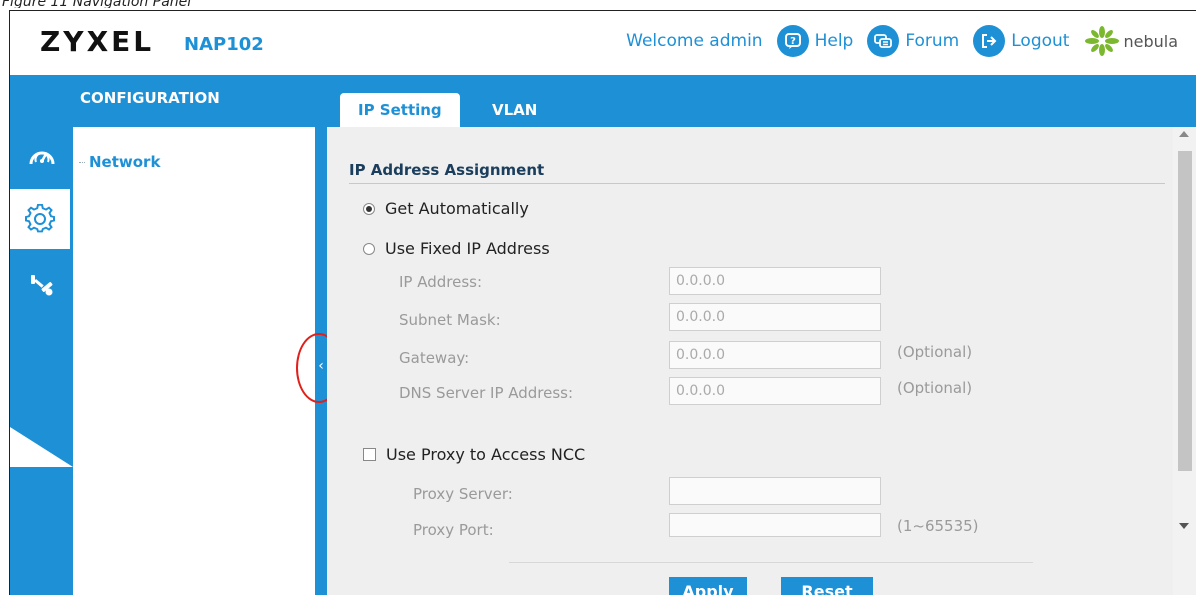 The height and width of the screenshot is (595, 1196). What do you see at coordinates (369, 454) in the screenshot?
I see `use-proxy-checkbox` at bounding box center [369, 454].